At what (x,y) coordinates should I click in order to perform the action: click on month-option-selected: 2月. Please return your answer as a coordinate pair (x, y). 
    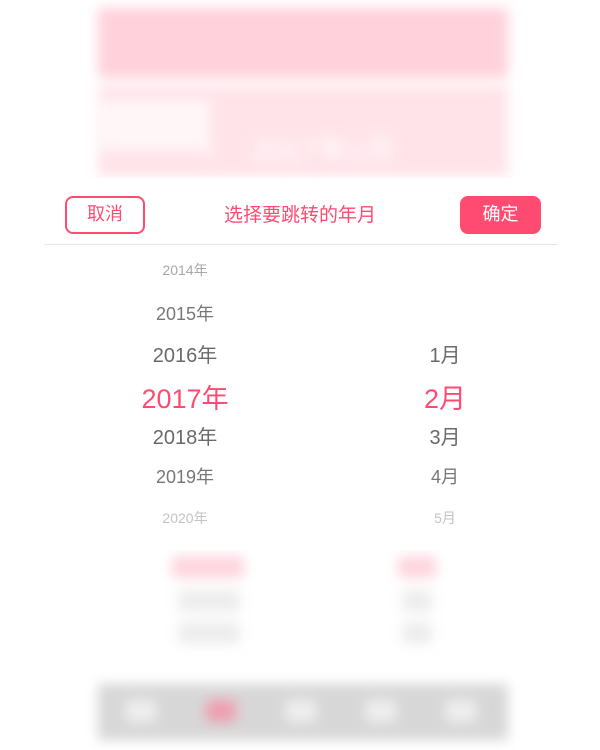
    Looking at the image, I should click on (445, 396).